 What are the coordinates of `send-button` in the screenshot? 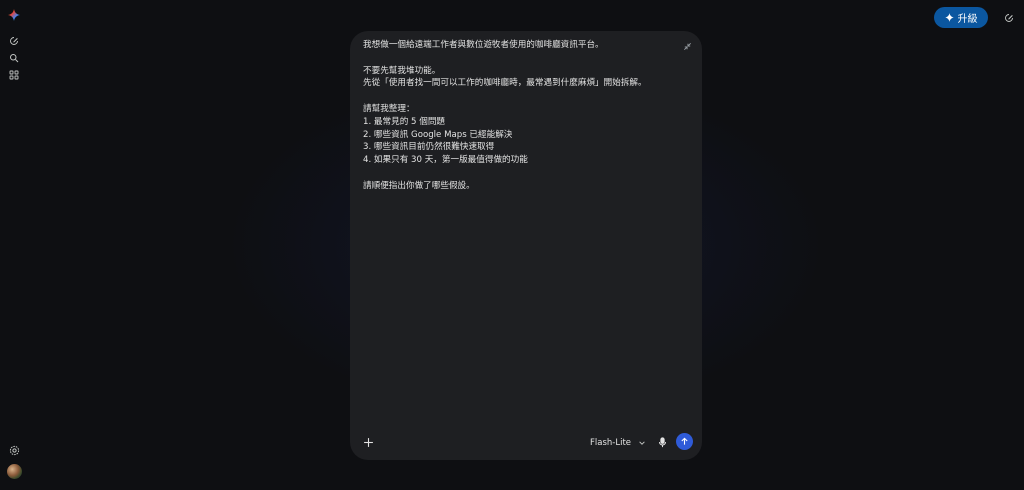 It's located at (684, 441).